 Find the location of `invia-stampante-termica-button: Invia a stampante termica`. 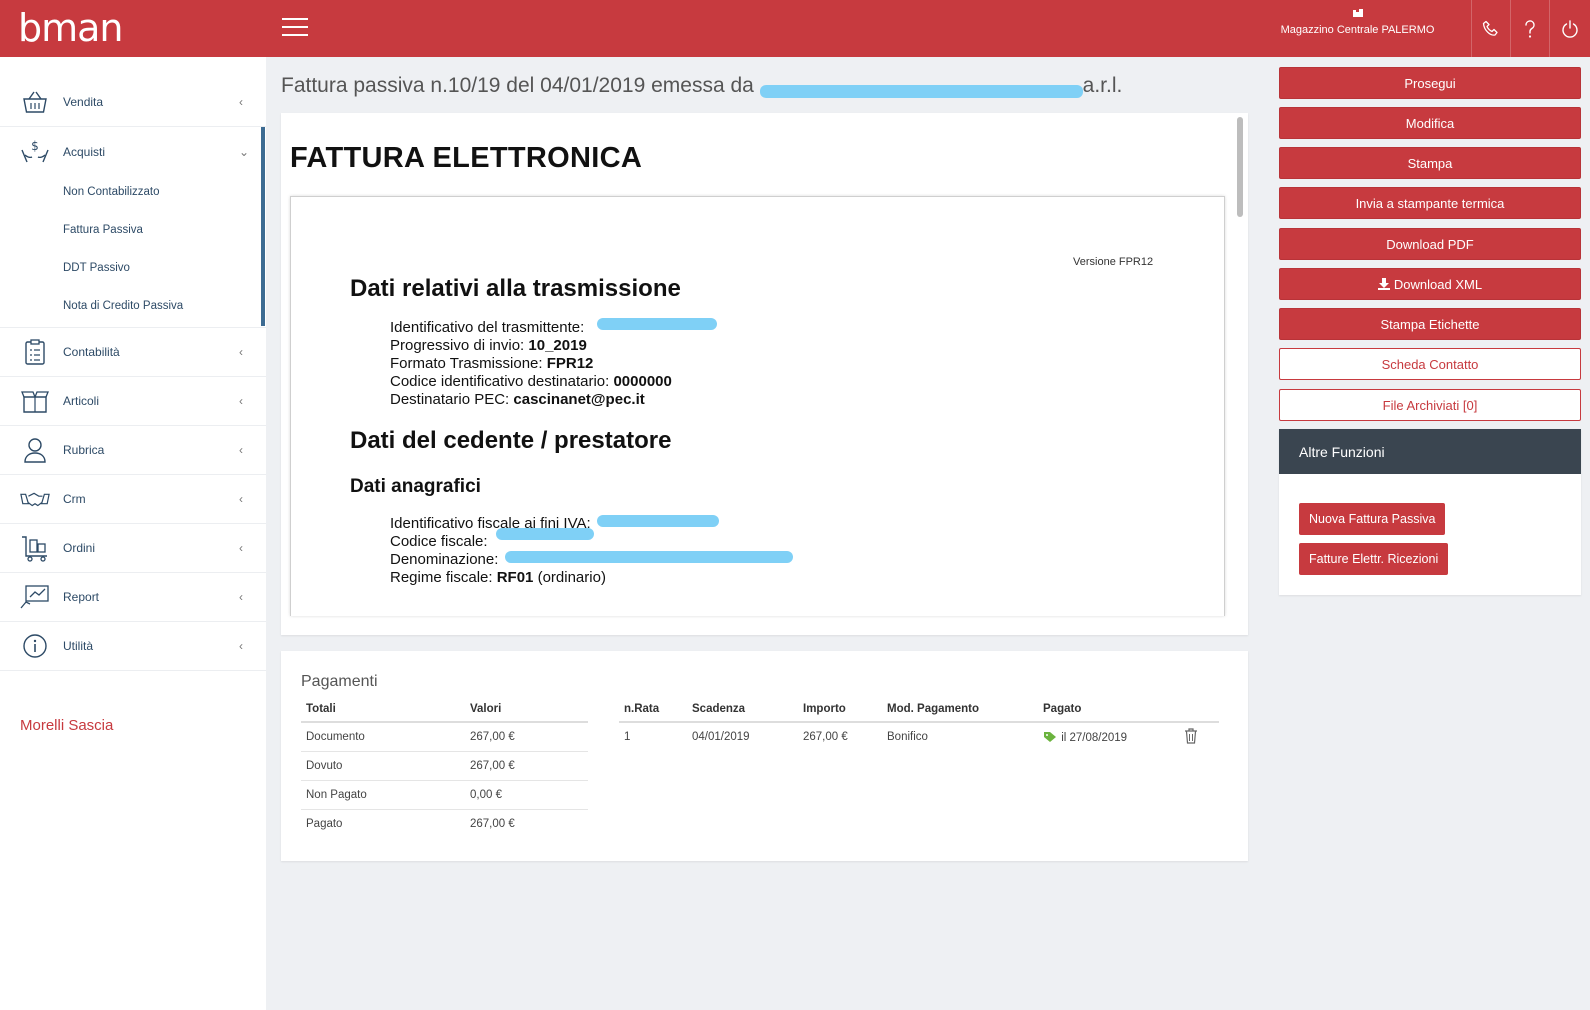

invia-stampante-termica-button: Invia a stampante termica is located at coordinates (1430, 203).